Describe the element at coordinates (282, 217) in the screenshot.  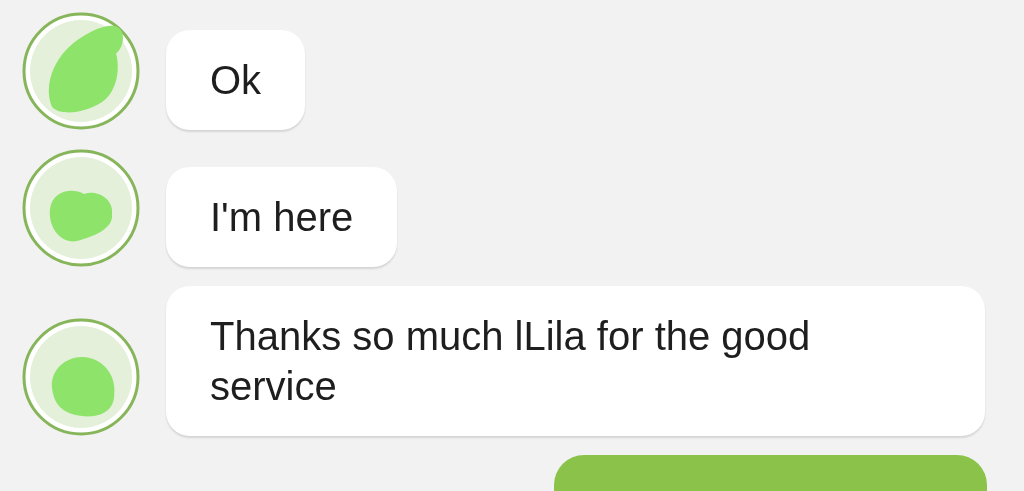
I see `message-bubble: I'm here` at that location.